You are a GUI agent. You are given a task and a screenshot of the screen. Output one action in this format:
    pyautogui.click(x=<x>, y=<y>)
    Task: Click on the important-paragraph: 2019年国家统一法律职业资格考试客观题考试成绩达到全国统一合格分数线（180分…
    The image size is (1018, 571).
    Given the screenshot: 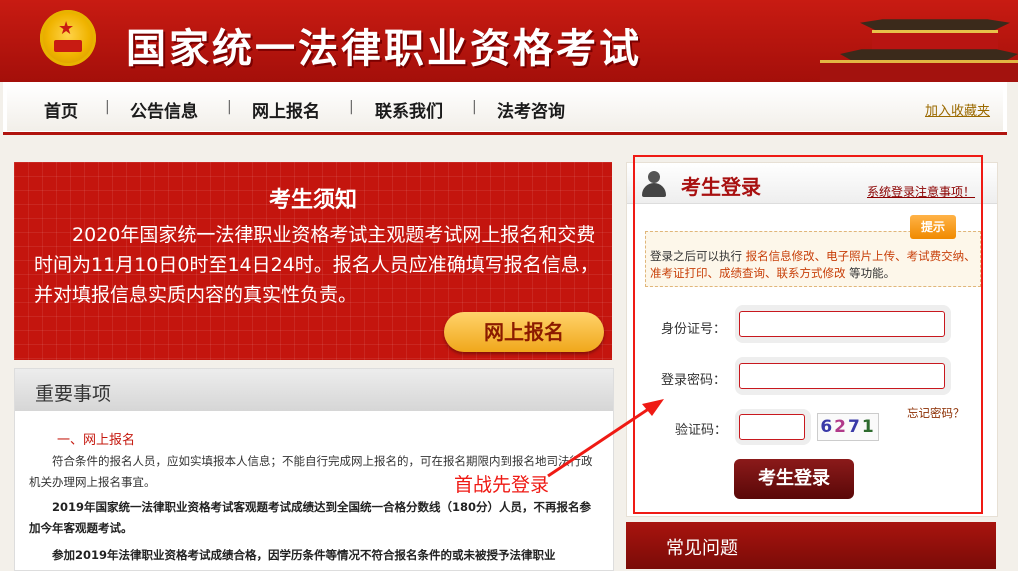 What is the action you would take?
    pyautogui.click(x=310, y=517)
    